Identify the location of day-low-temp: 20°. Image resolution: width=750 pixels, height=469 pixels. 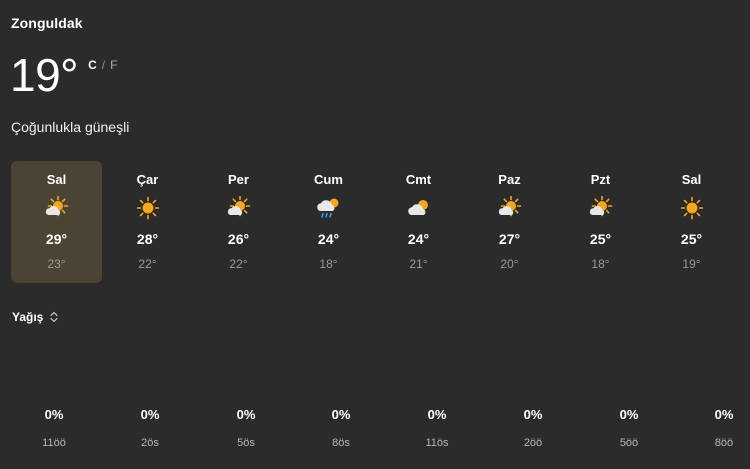
(509, 264).